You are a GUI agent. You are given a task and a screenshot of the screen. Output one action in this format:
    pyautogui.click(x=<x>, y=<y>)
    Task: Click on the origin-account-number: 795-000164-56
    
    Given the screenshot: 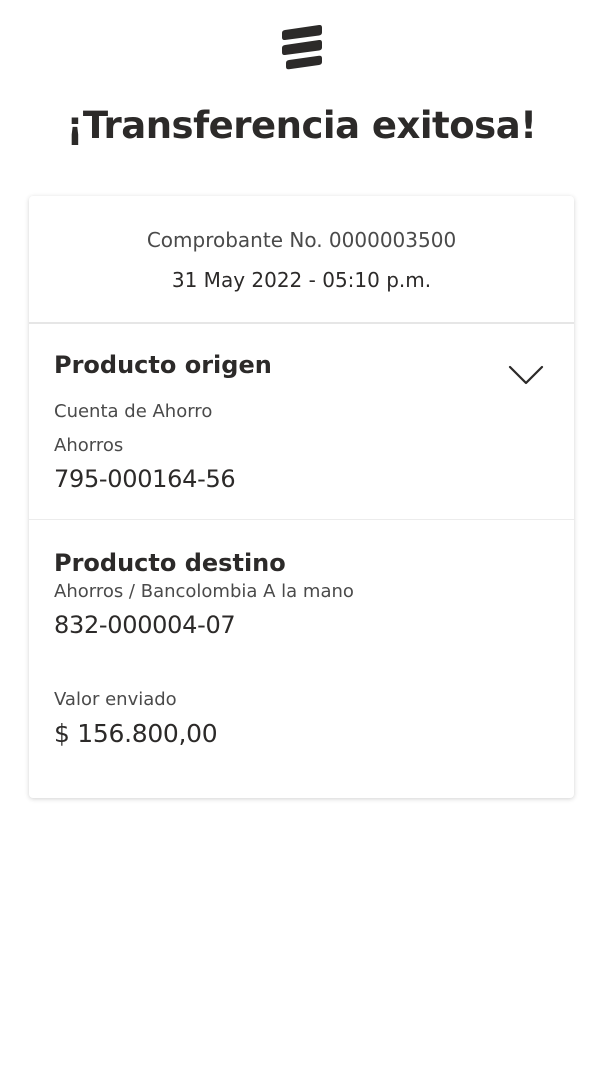 What is the action you would take?
    pyautogui.click(x=145, y=479)
    